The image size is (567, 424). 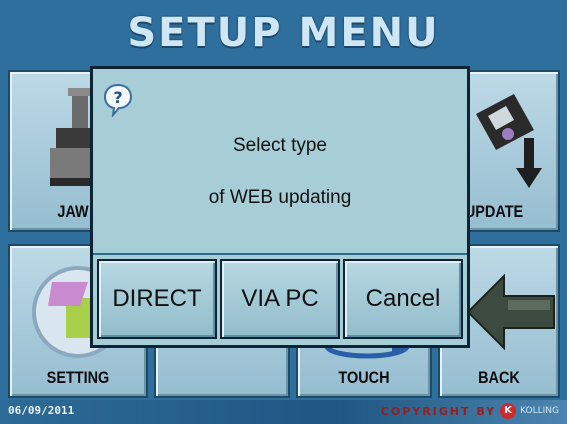 I want to click on question-icon: ?, so click(x=118, y=100).